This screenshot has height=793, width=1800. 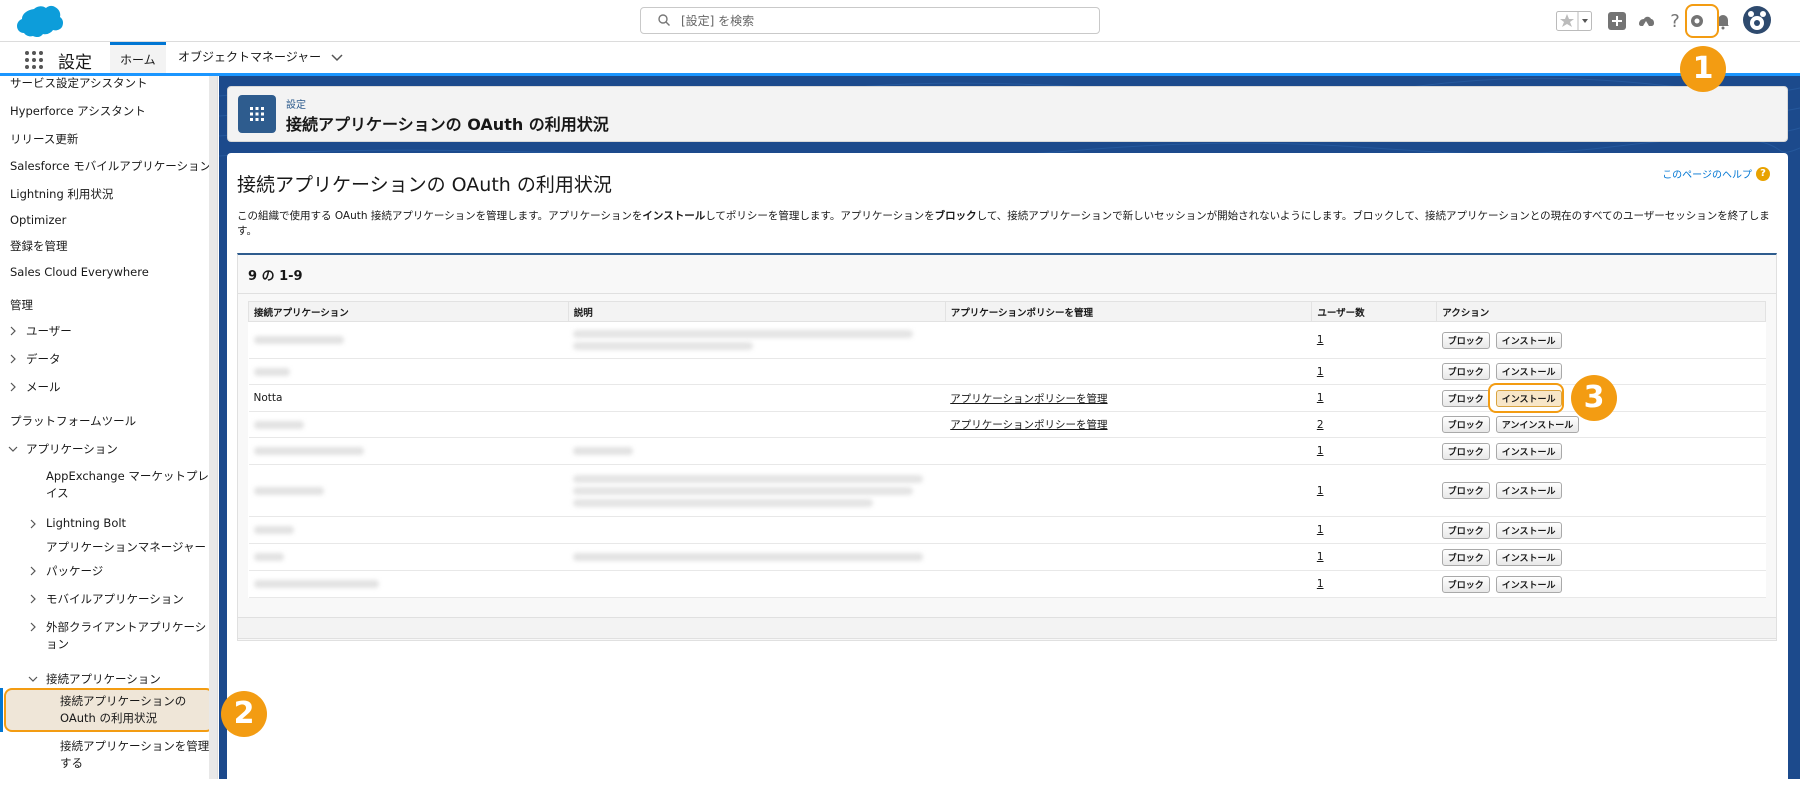 What do you see at coordinates (44, 139) in the screenshot?
I see `sidebar-item: リリース更新` at bounding box center [44, 139].